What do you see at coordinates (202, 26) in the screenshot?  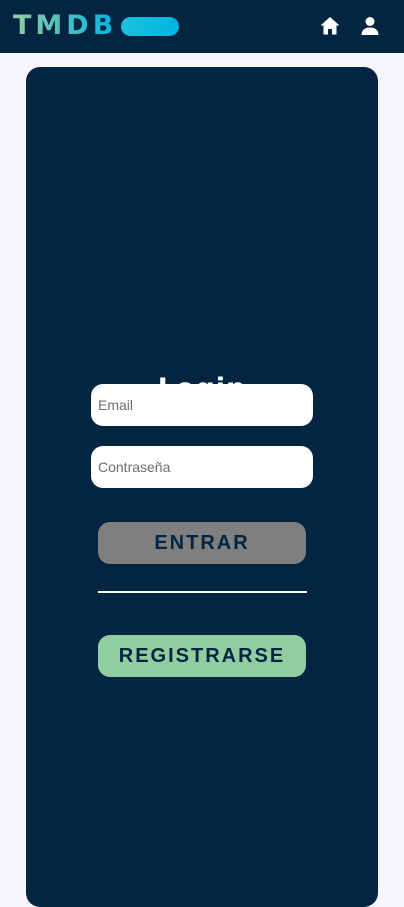 I see `navbar: TMDB` at bounding box center [202, 26].